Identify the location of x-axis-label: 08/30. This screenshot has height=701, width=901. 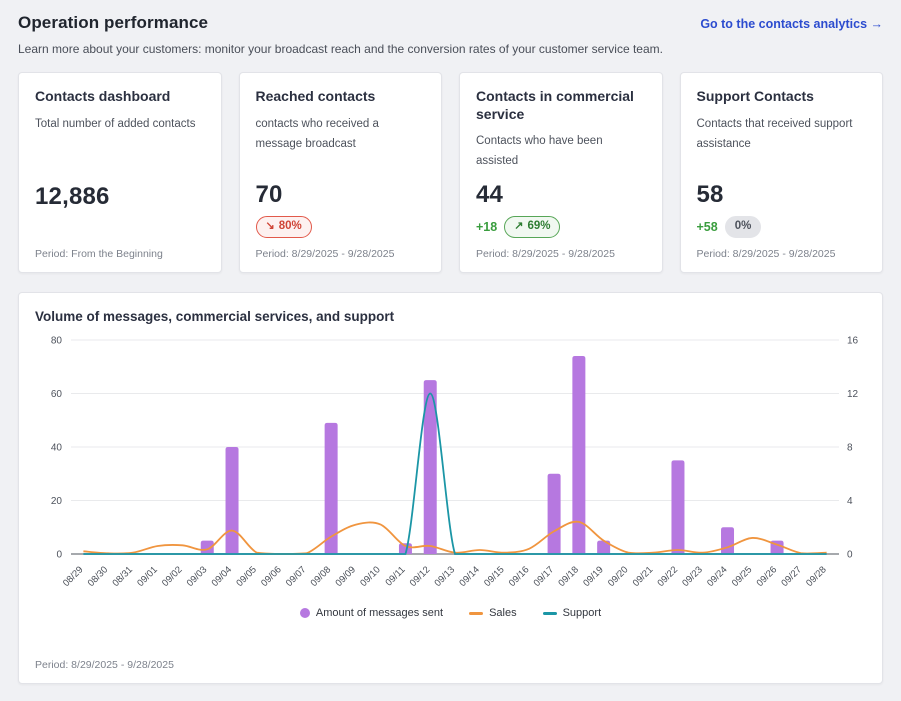
(98, 576).